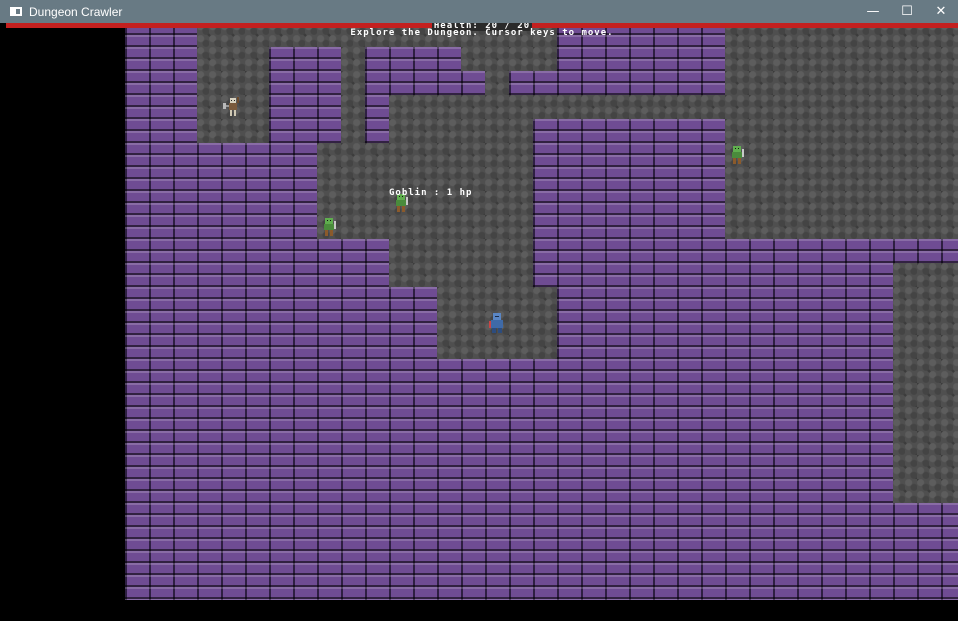 The height and width of the screenshot is (621, 958). What do you see at coordinates (873, 11) in the screenshot?
I see `minimize-button: —` at bounding box center [873, 11].